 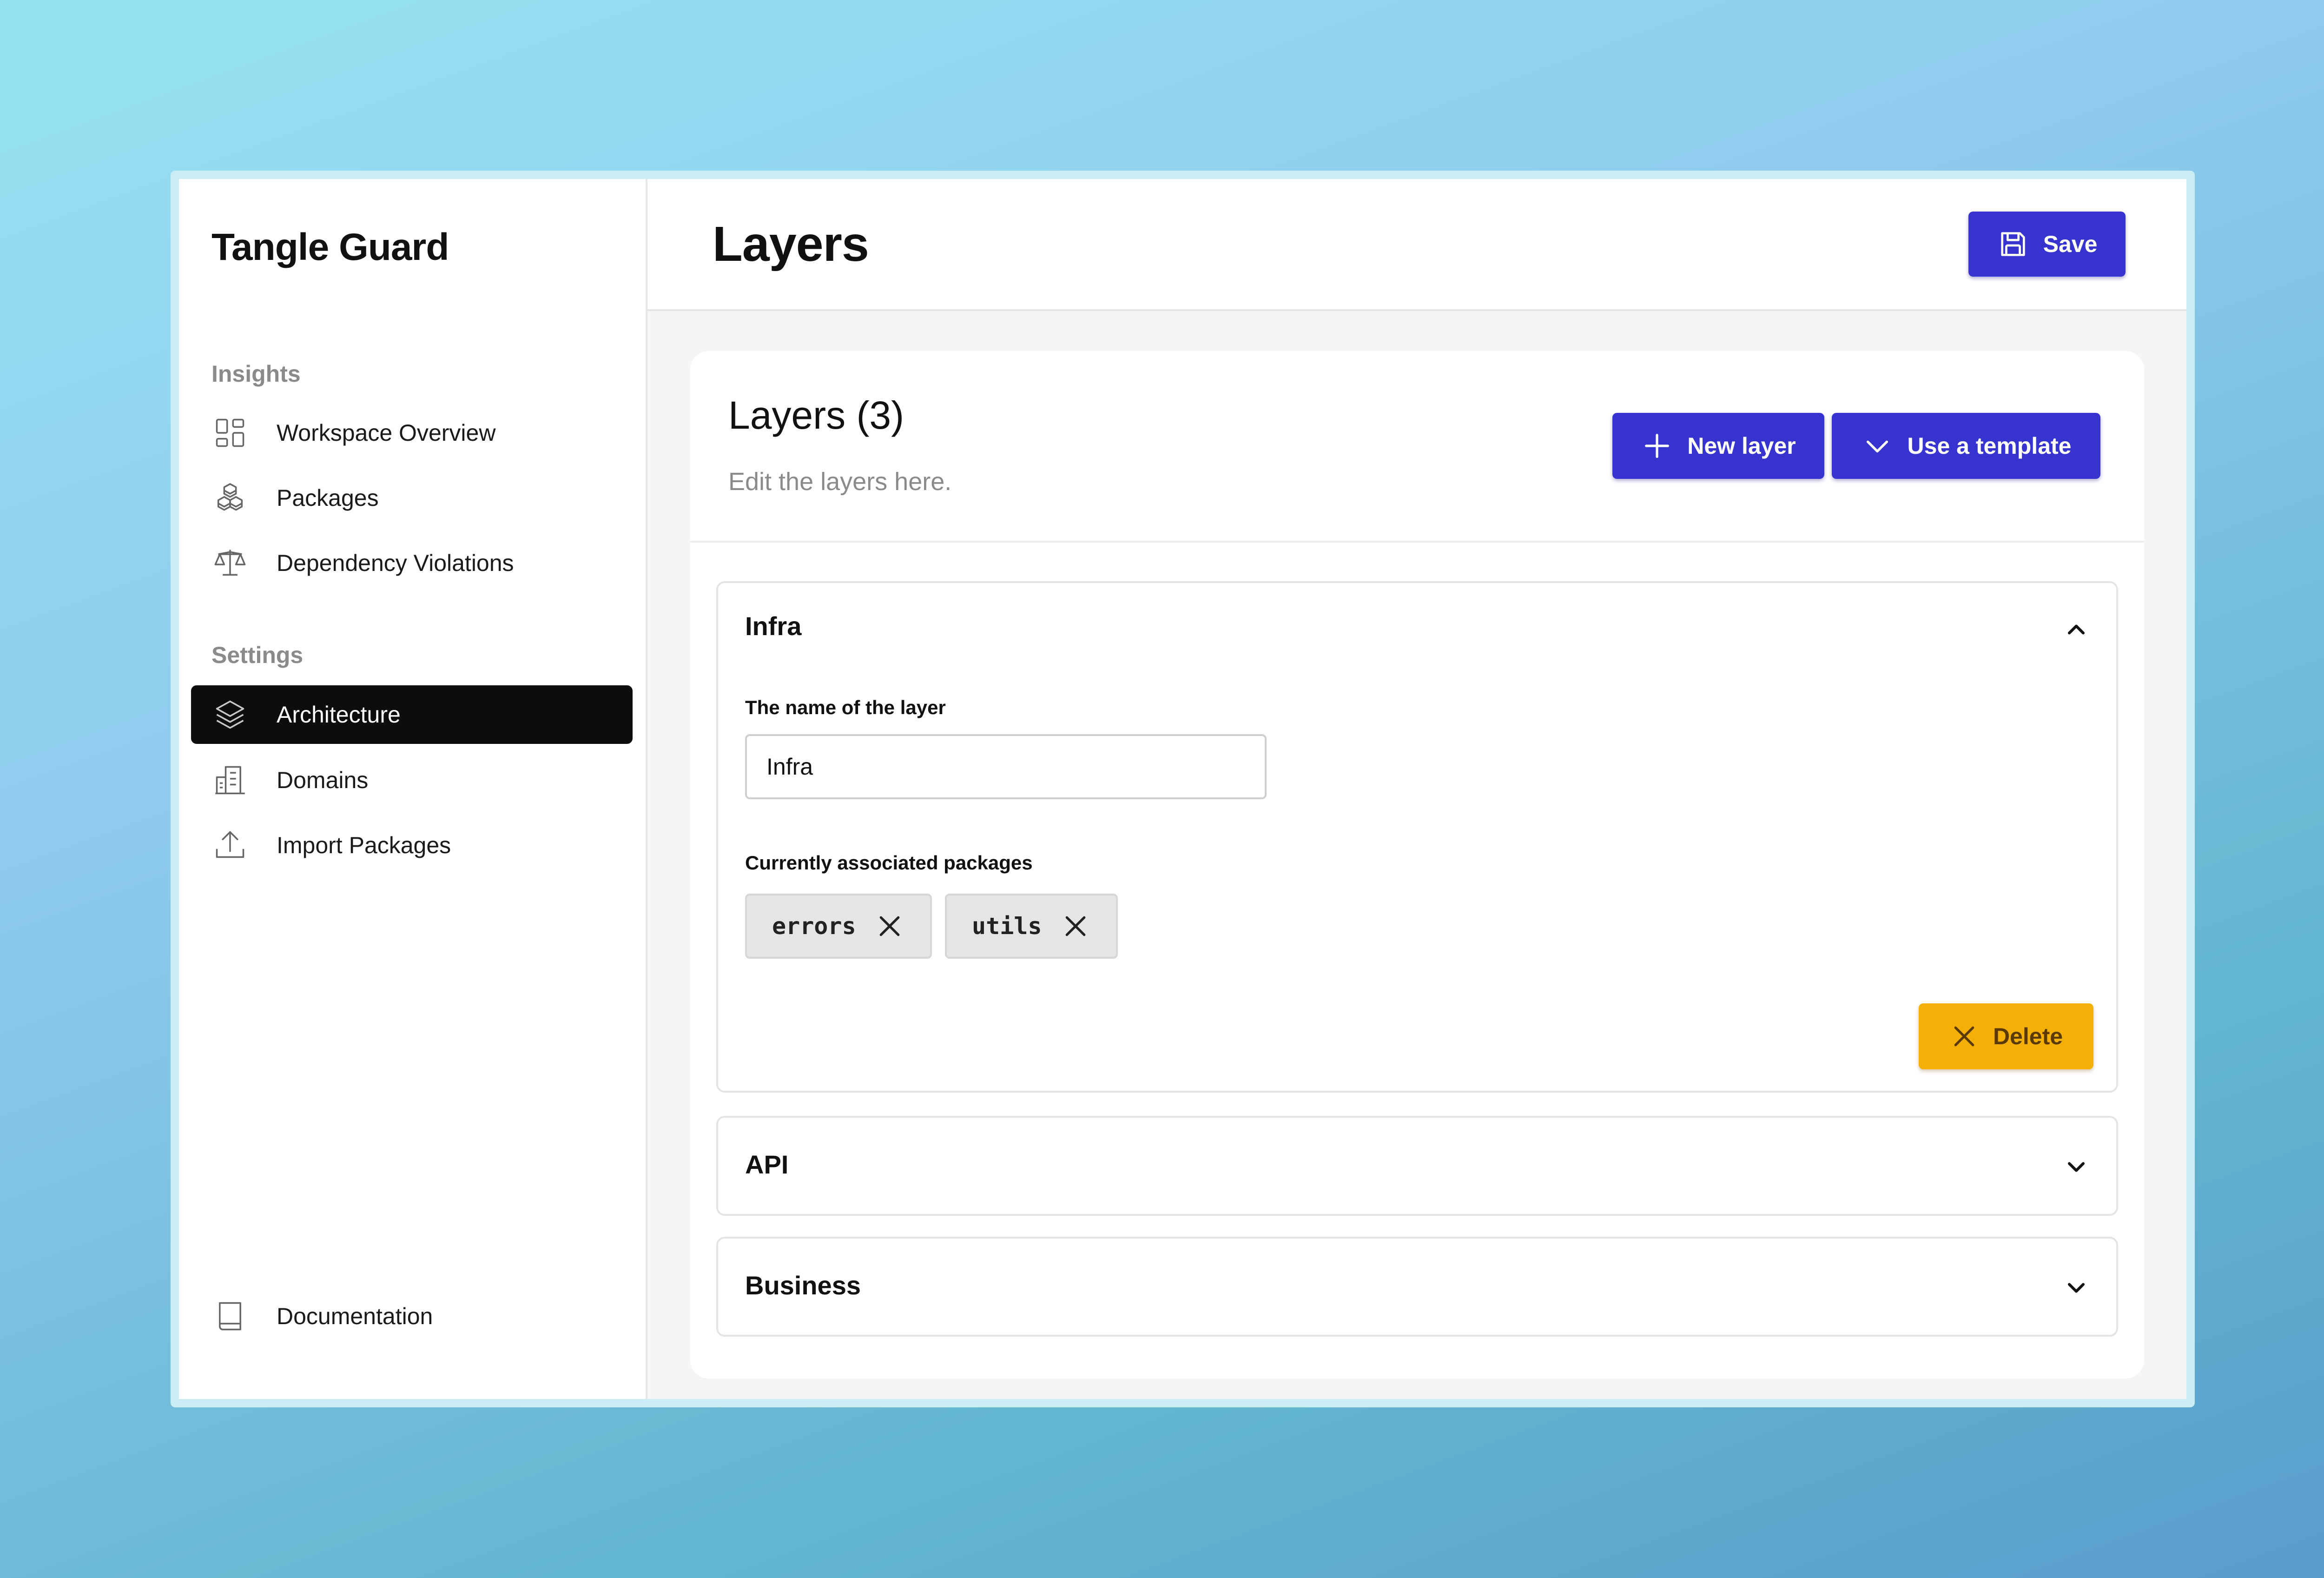 I want to click on layer-accordion-api: API, so click(x=1417, y=1166).